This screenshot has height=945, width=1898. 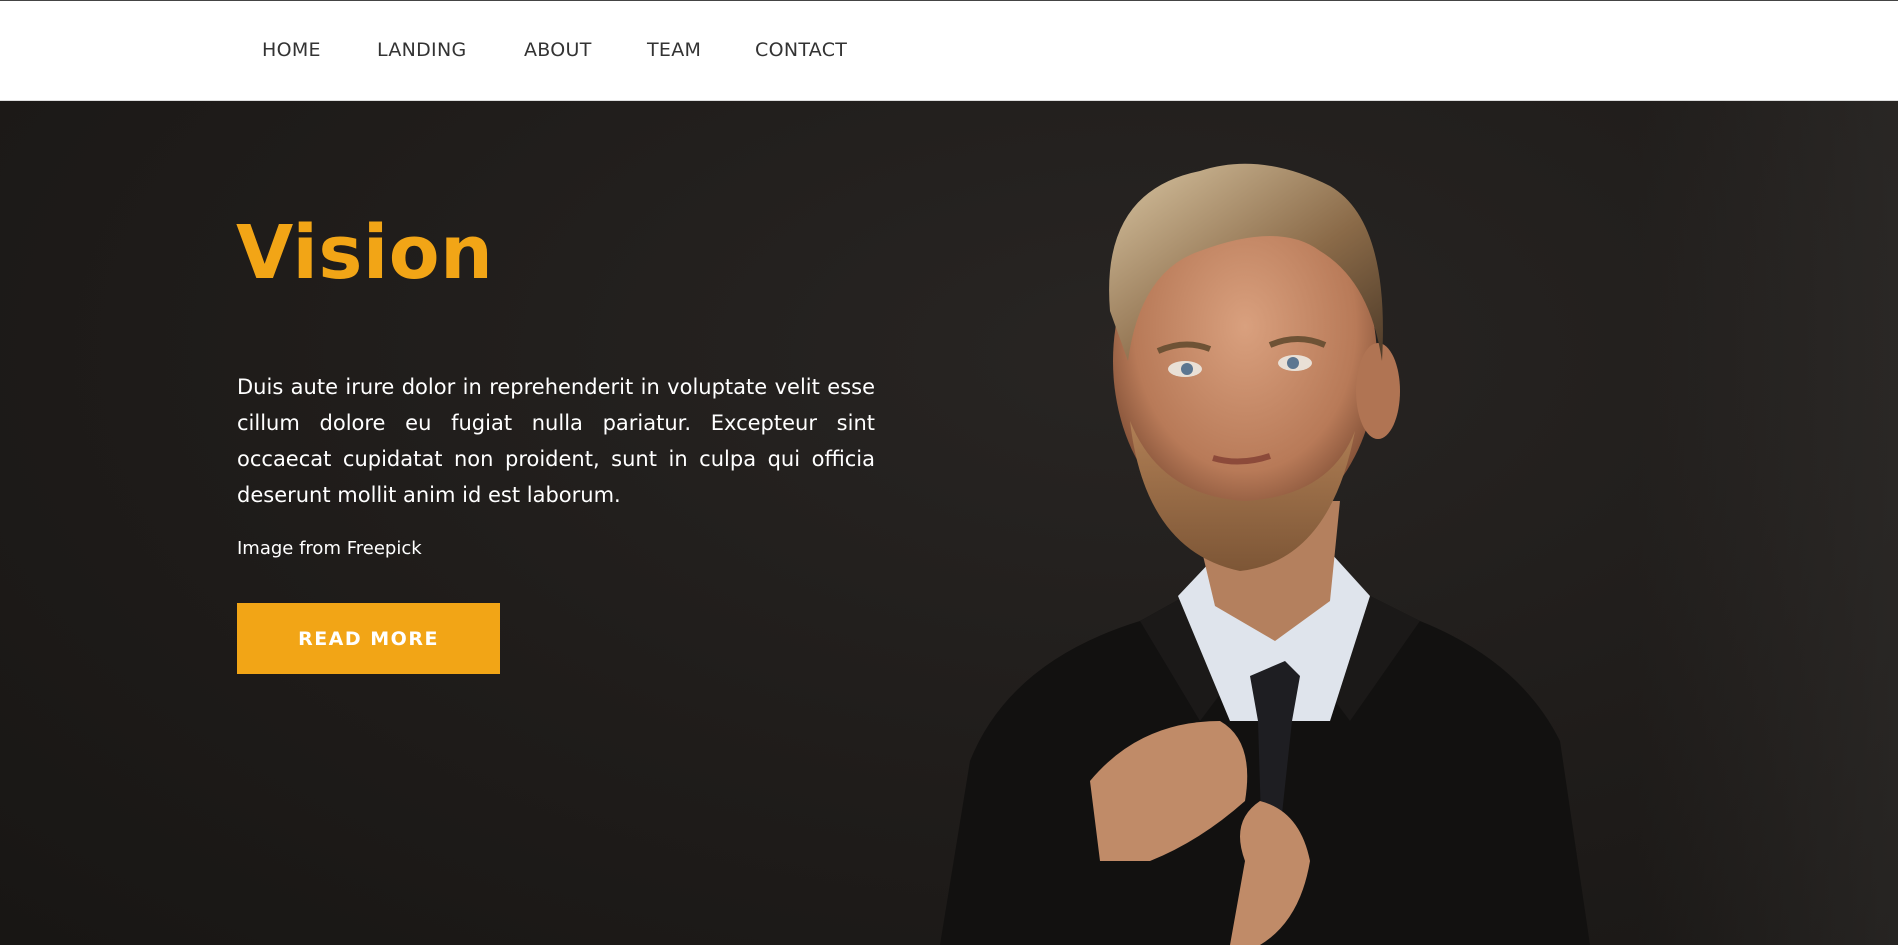 I want to click on nav-link-about: ABOUT, so click(x=558, y=50).